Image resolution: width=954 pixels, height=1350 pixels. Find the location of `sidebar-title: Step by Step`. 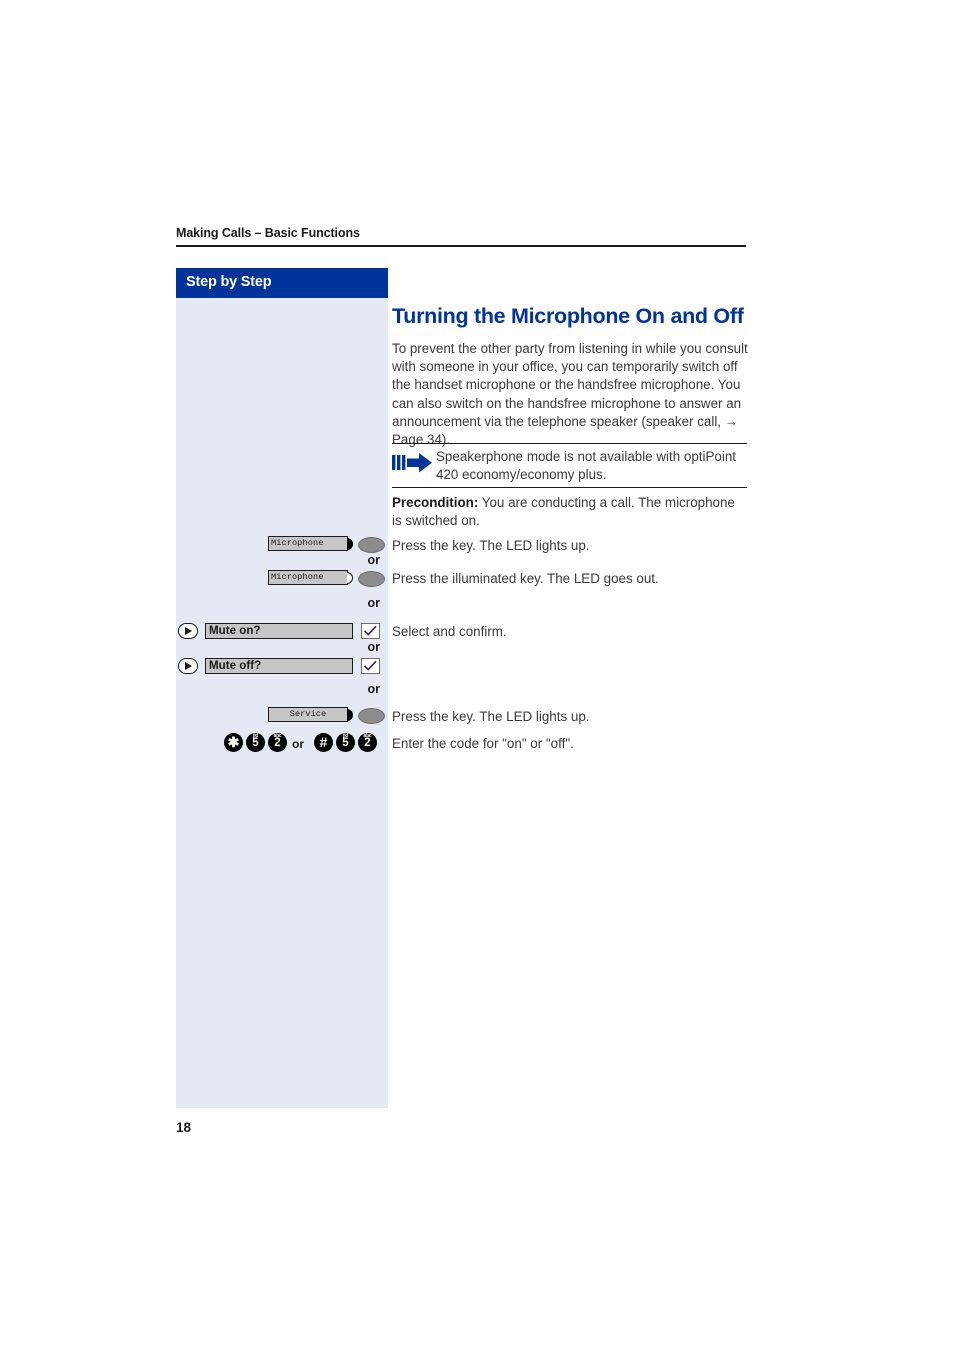

sidebar-title: Step by Step is located at coordinates (229, 282).